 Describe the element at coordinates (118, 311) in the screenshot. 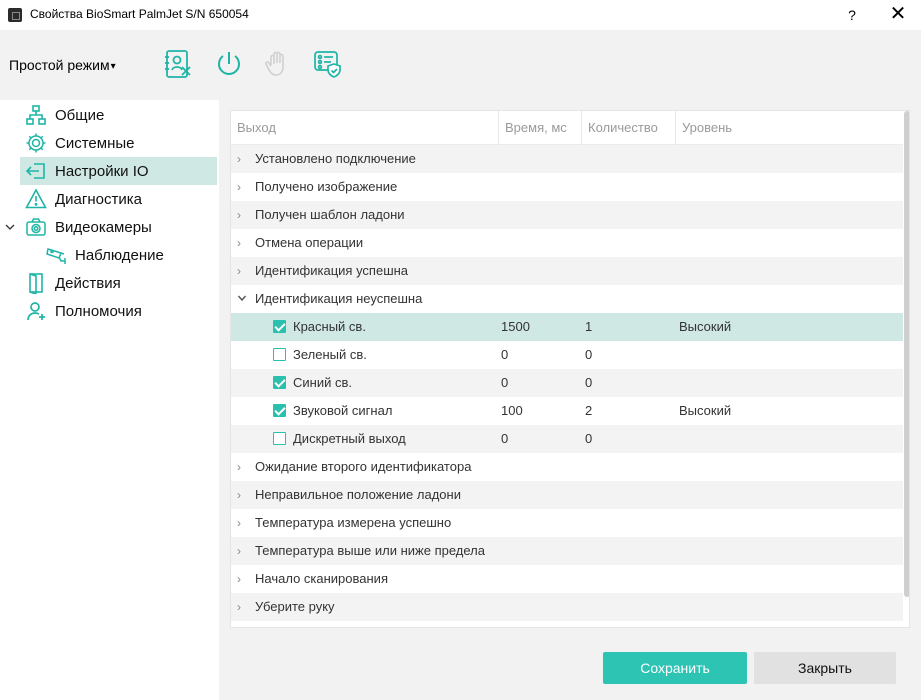

I see `sidebar-item-permissions: Полномочия` at that location.